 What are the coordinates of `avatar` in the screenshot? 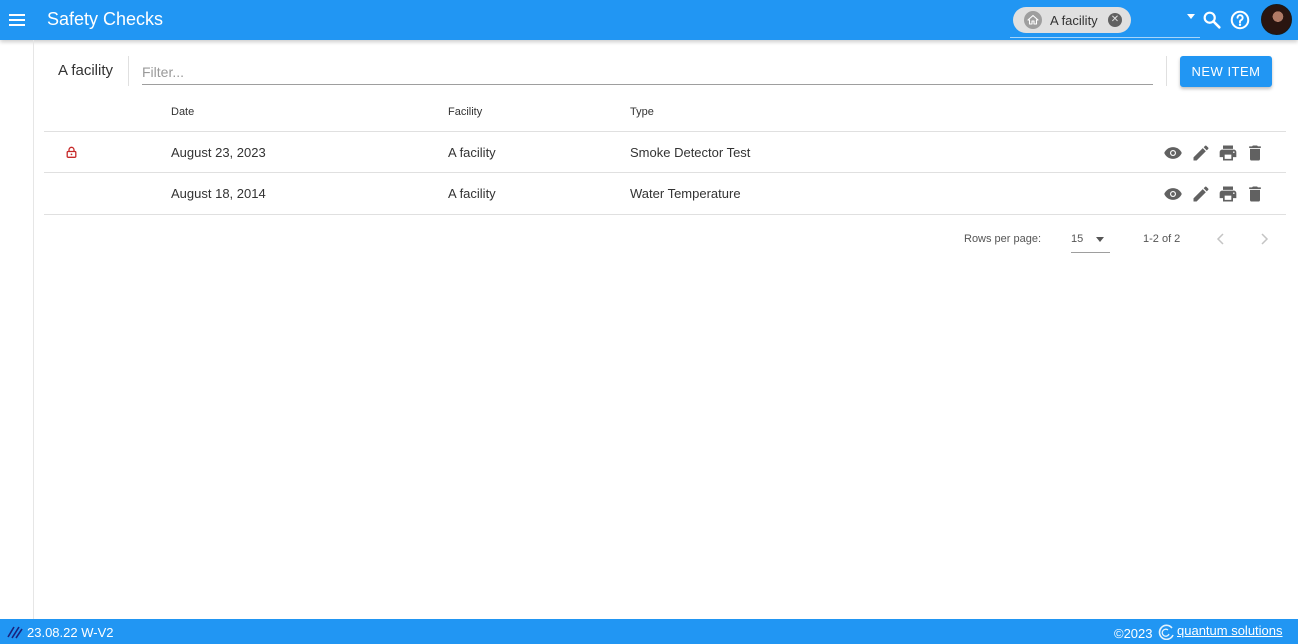 It's located at (1276, 19).